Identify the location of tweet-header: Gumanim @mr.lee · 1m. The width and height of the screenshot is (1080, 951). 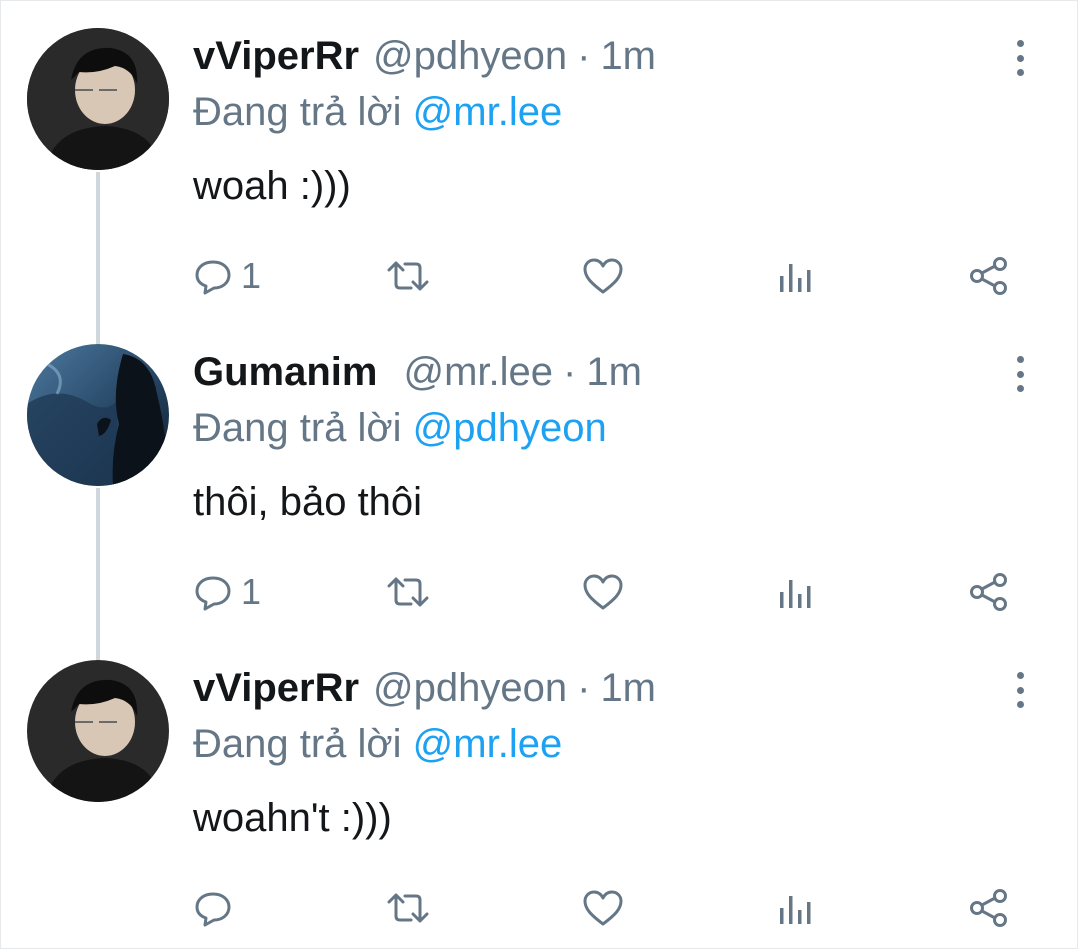
(417, 376).